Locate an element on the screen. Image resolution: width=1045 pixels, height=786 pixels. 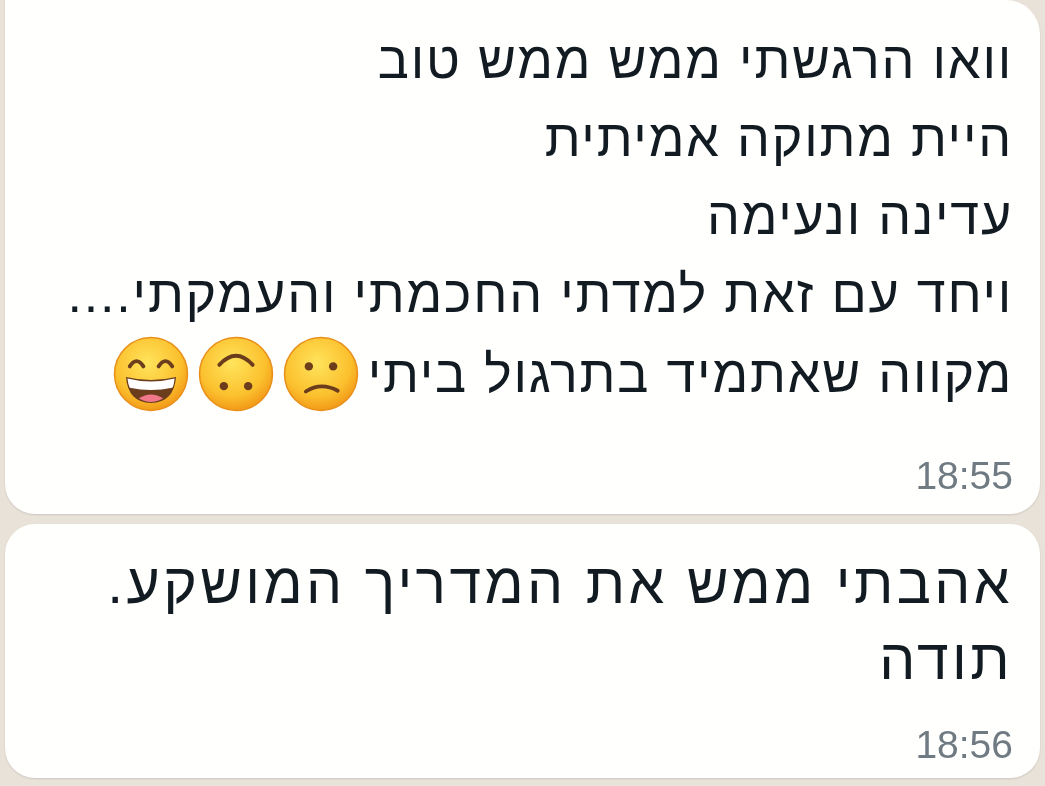
message-text: עדינה ונעימה is located at coordinates (860, 216).